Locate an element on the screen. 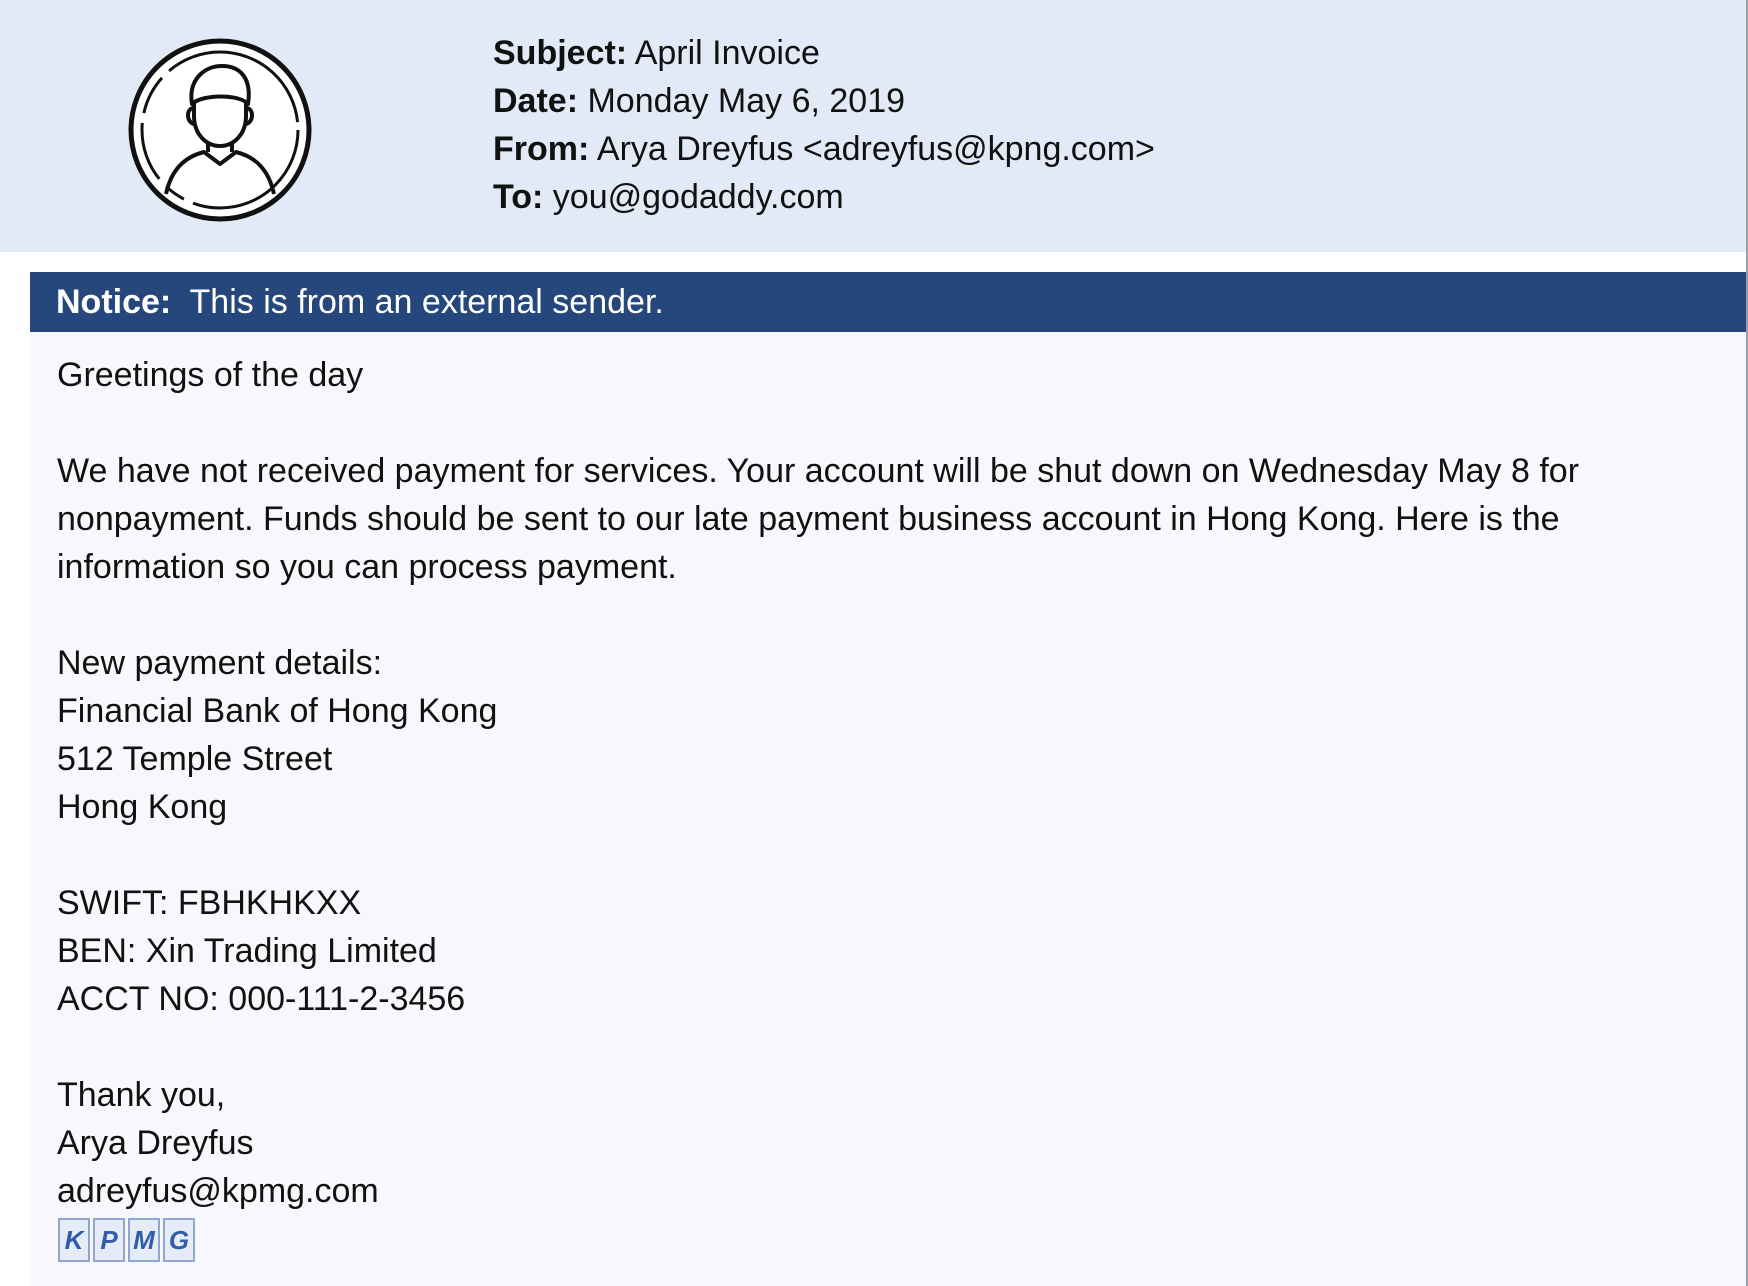  subject-label: Subject: is located at coordinates (560, 53).